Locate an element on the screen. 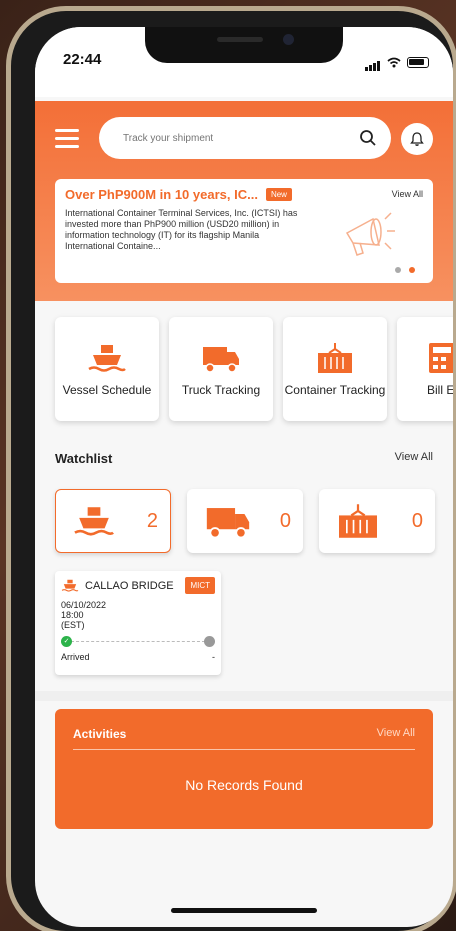  vessel-card-footer: Arrived - is located at coordinates (138, 657).